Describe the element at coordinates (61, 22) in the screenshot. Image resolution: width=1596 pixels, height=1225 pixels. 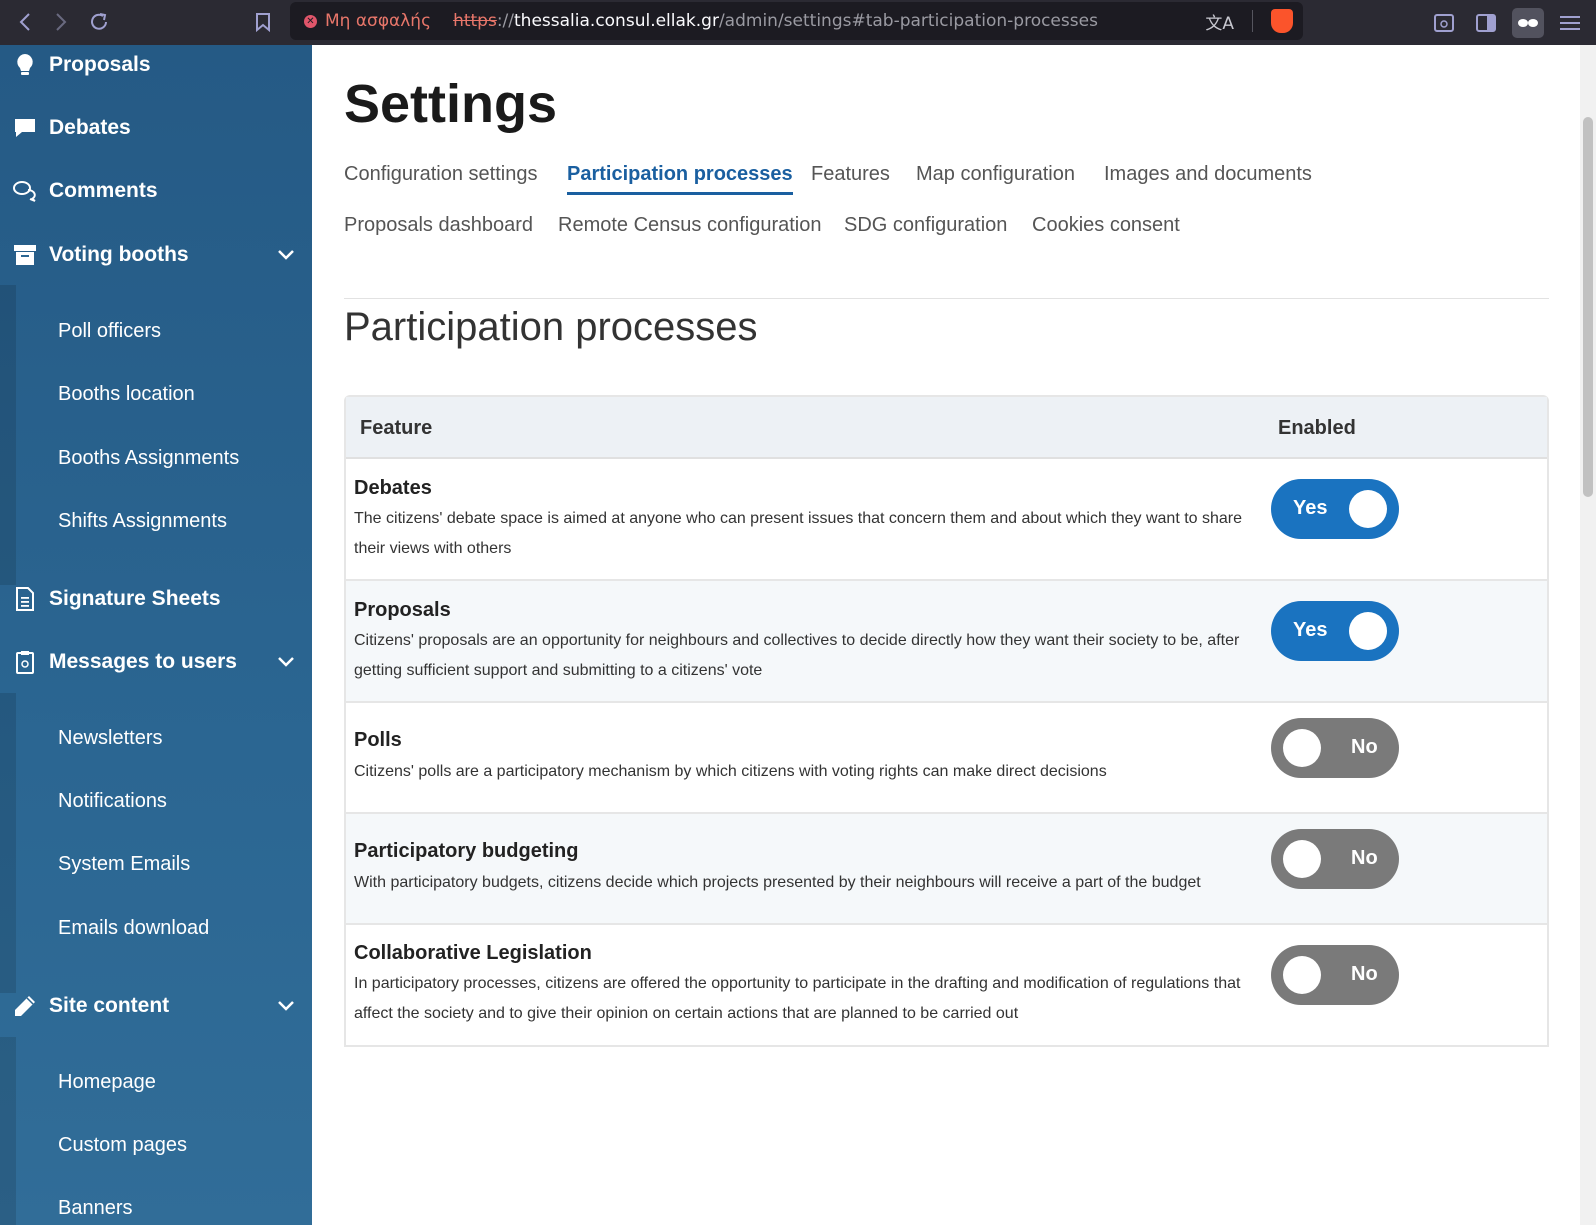
I see `forward-icon` at that location.